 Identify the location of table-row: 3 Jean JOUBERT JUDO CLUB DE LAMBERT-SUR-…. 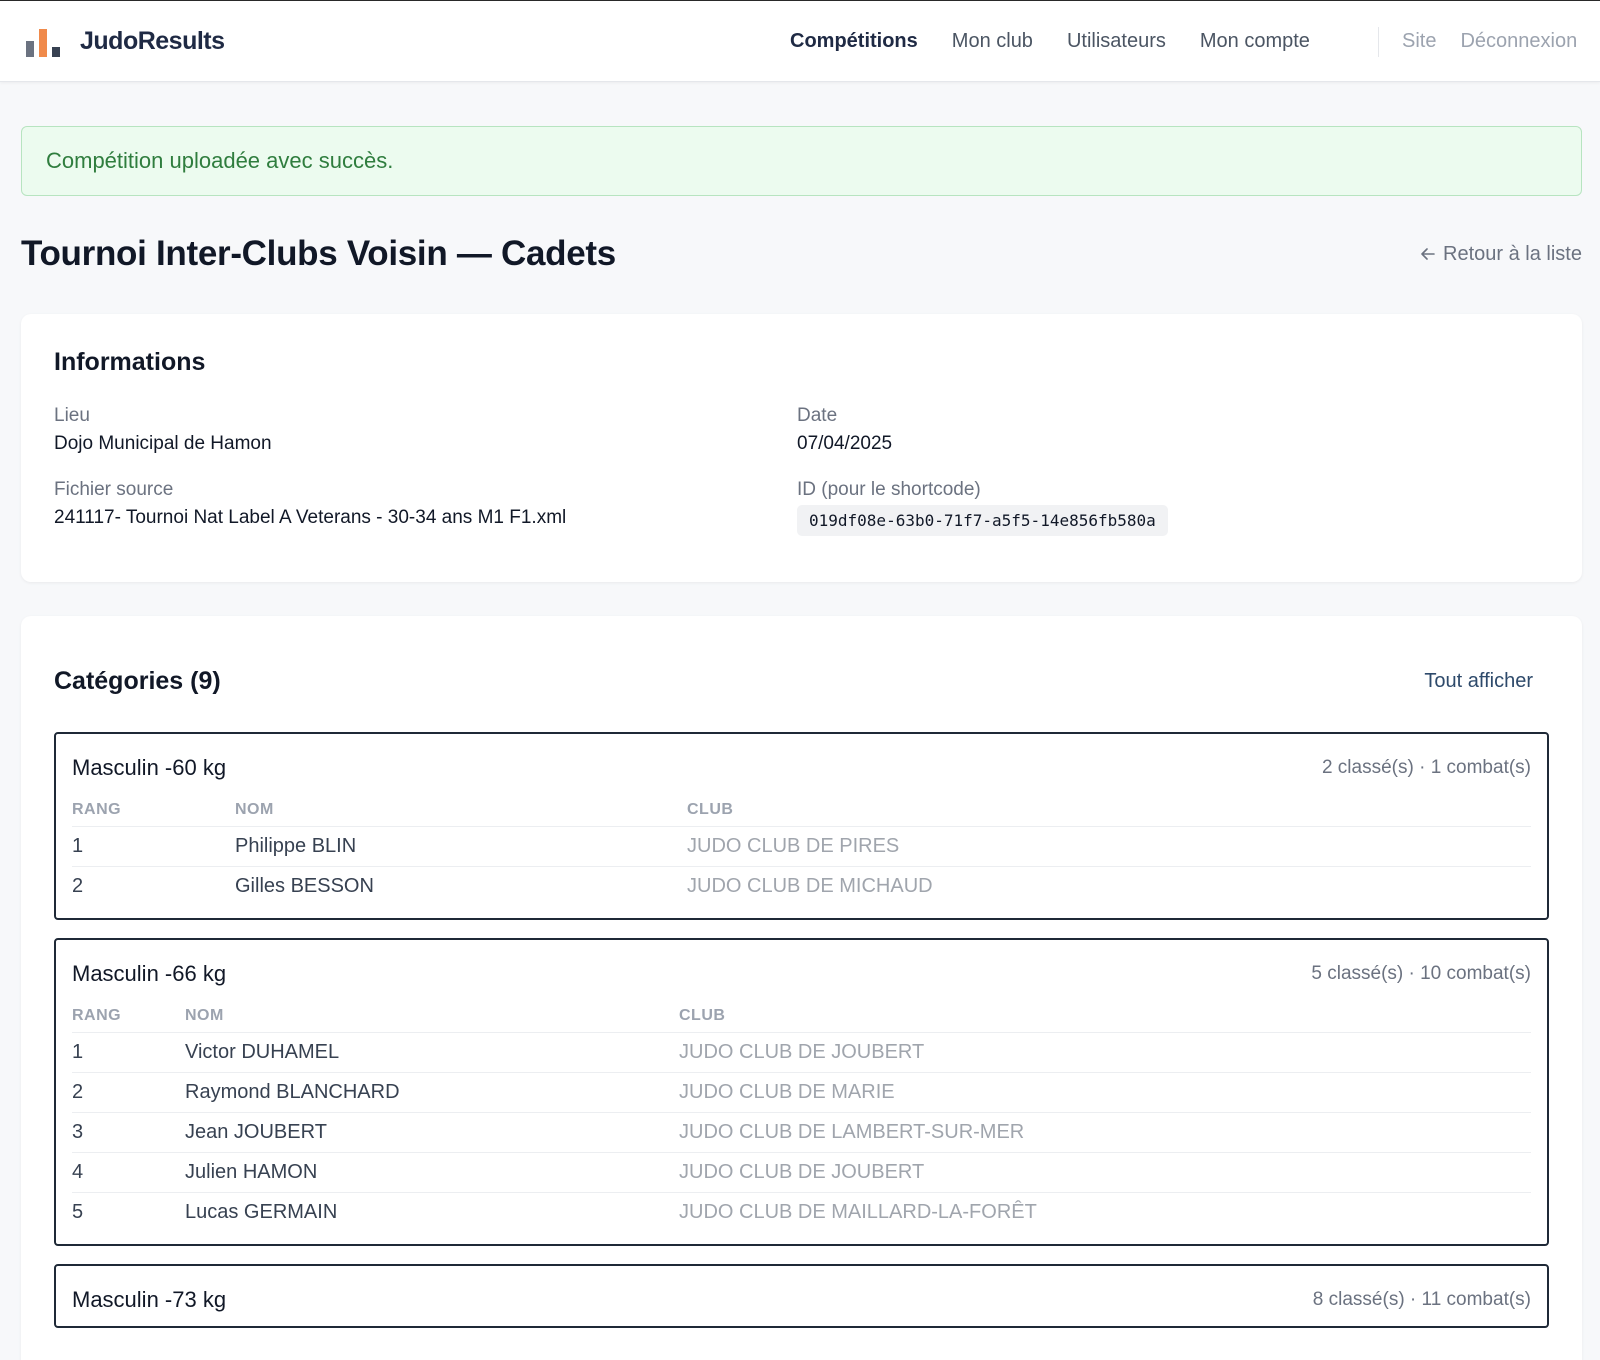
(801, 1132).